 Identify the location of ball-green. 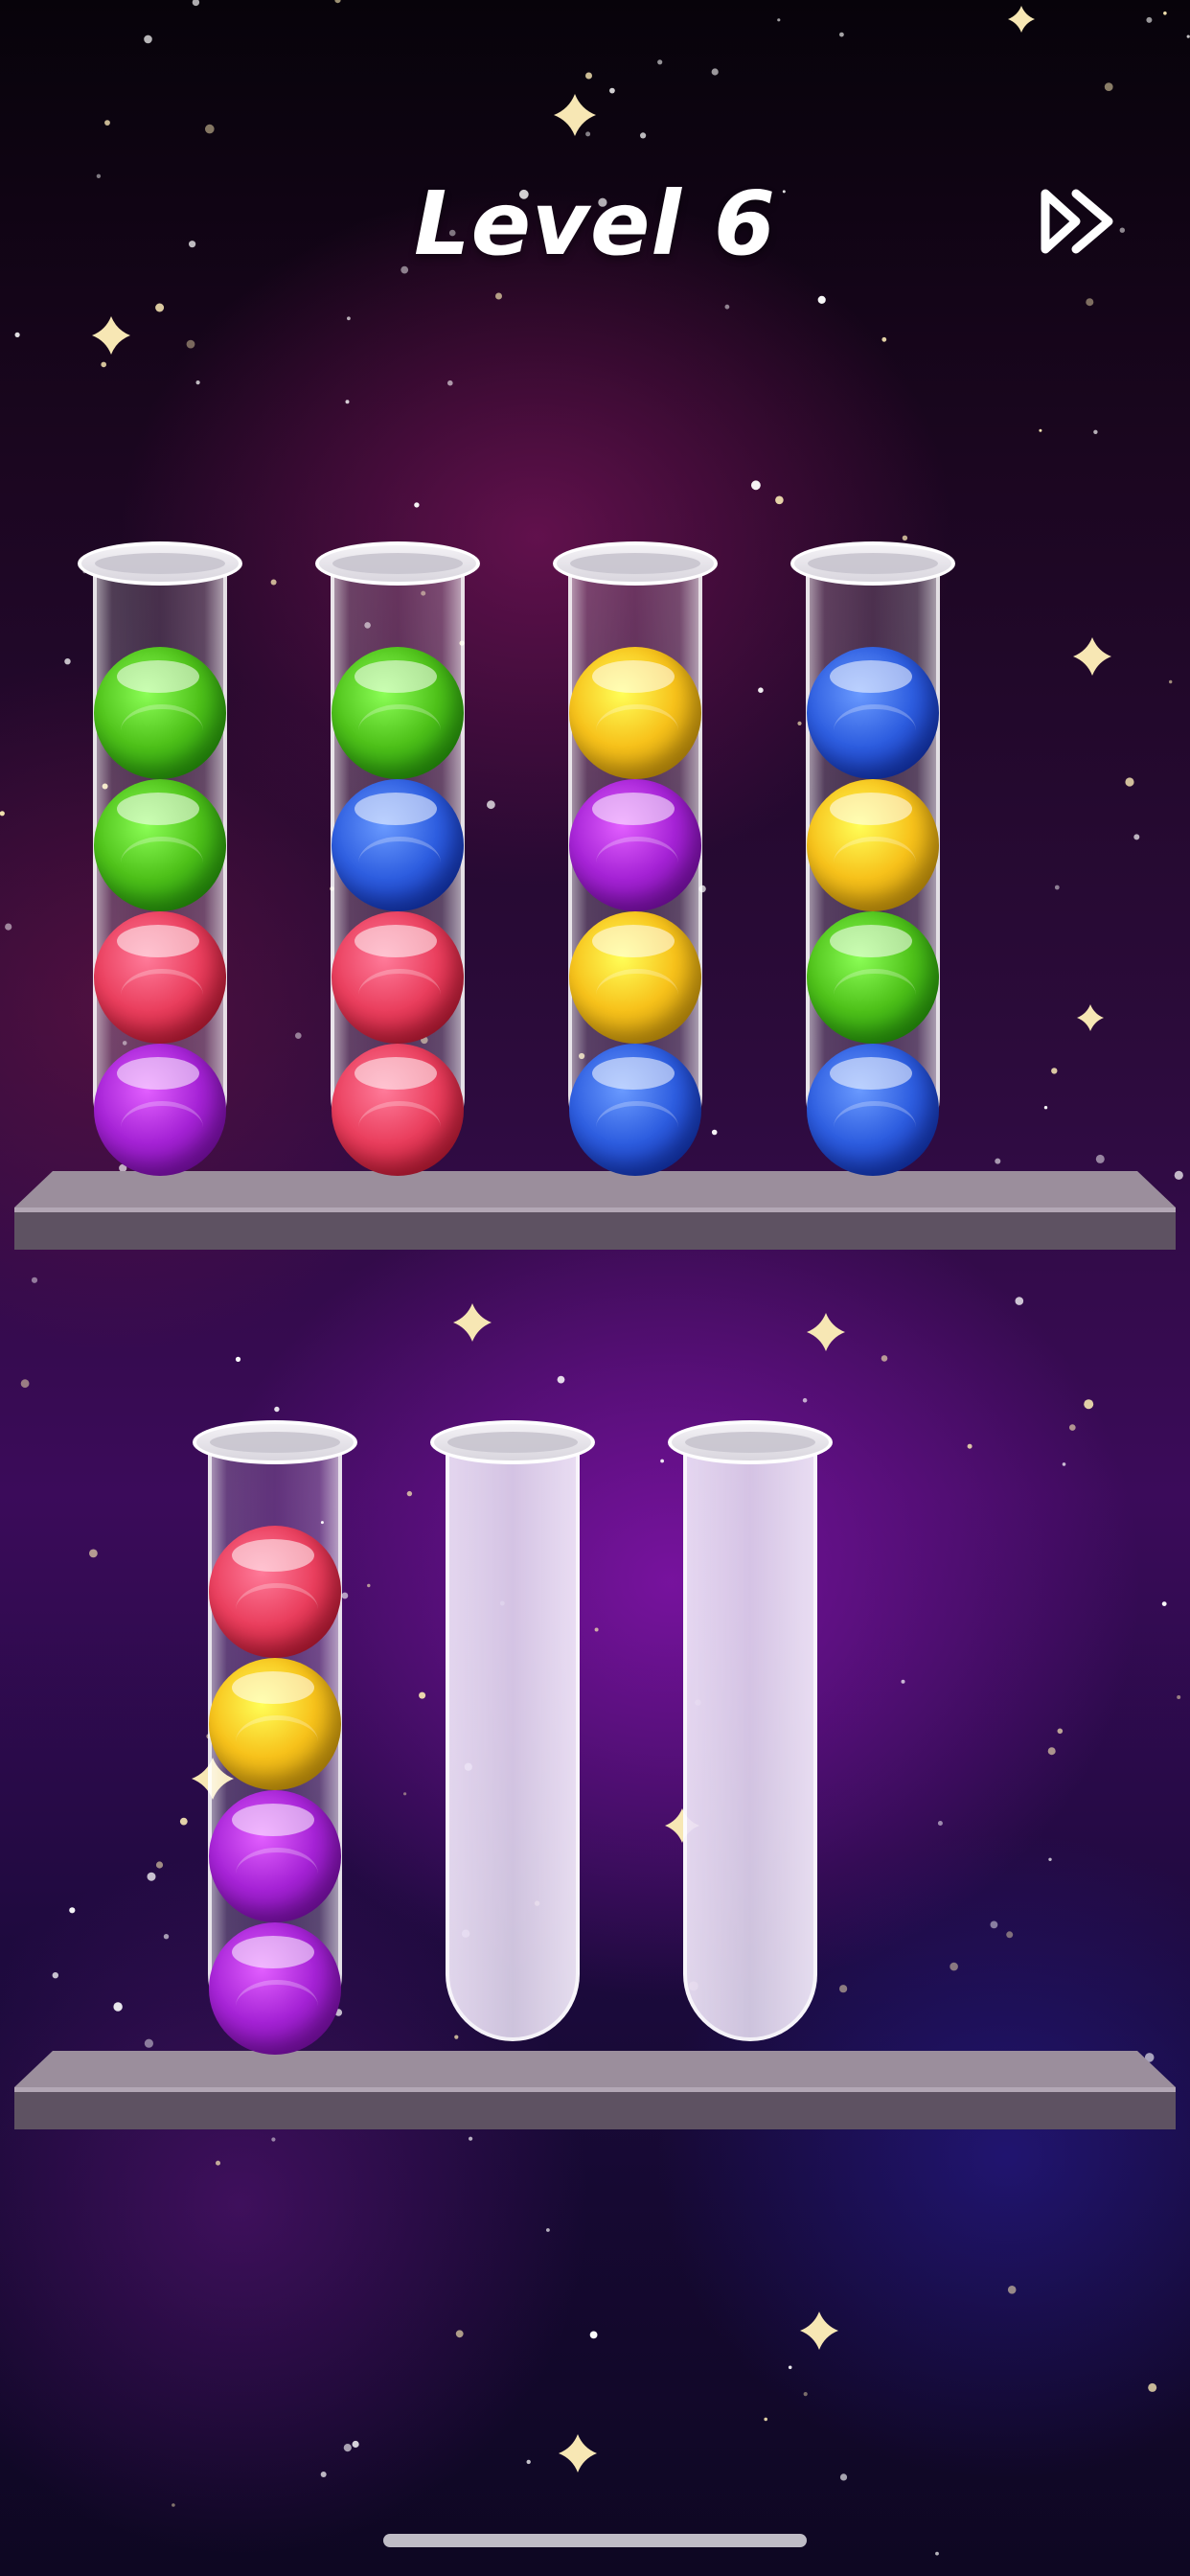
(873, 977).